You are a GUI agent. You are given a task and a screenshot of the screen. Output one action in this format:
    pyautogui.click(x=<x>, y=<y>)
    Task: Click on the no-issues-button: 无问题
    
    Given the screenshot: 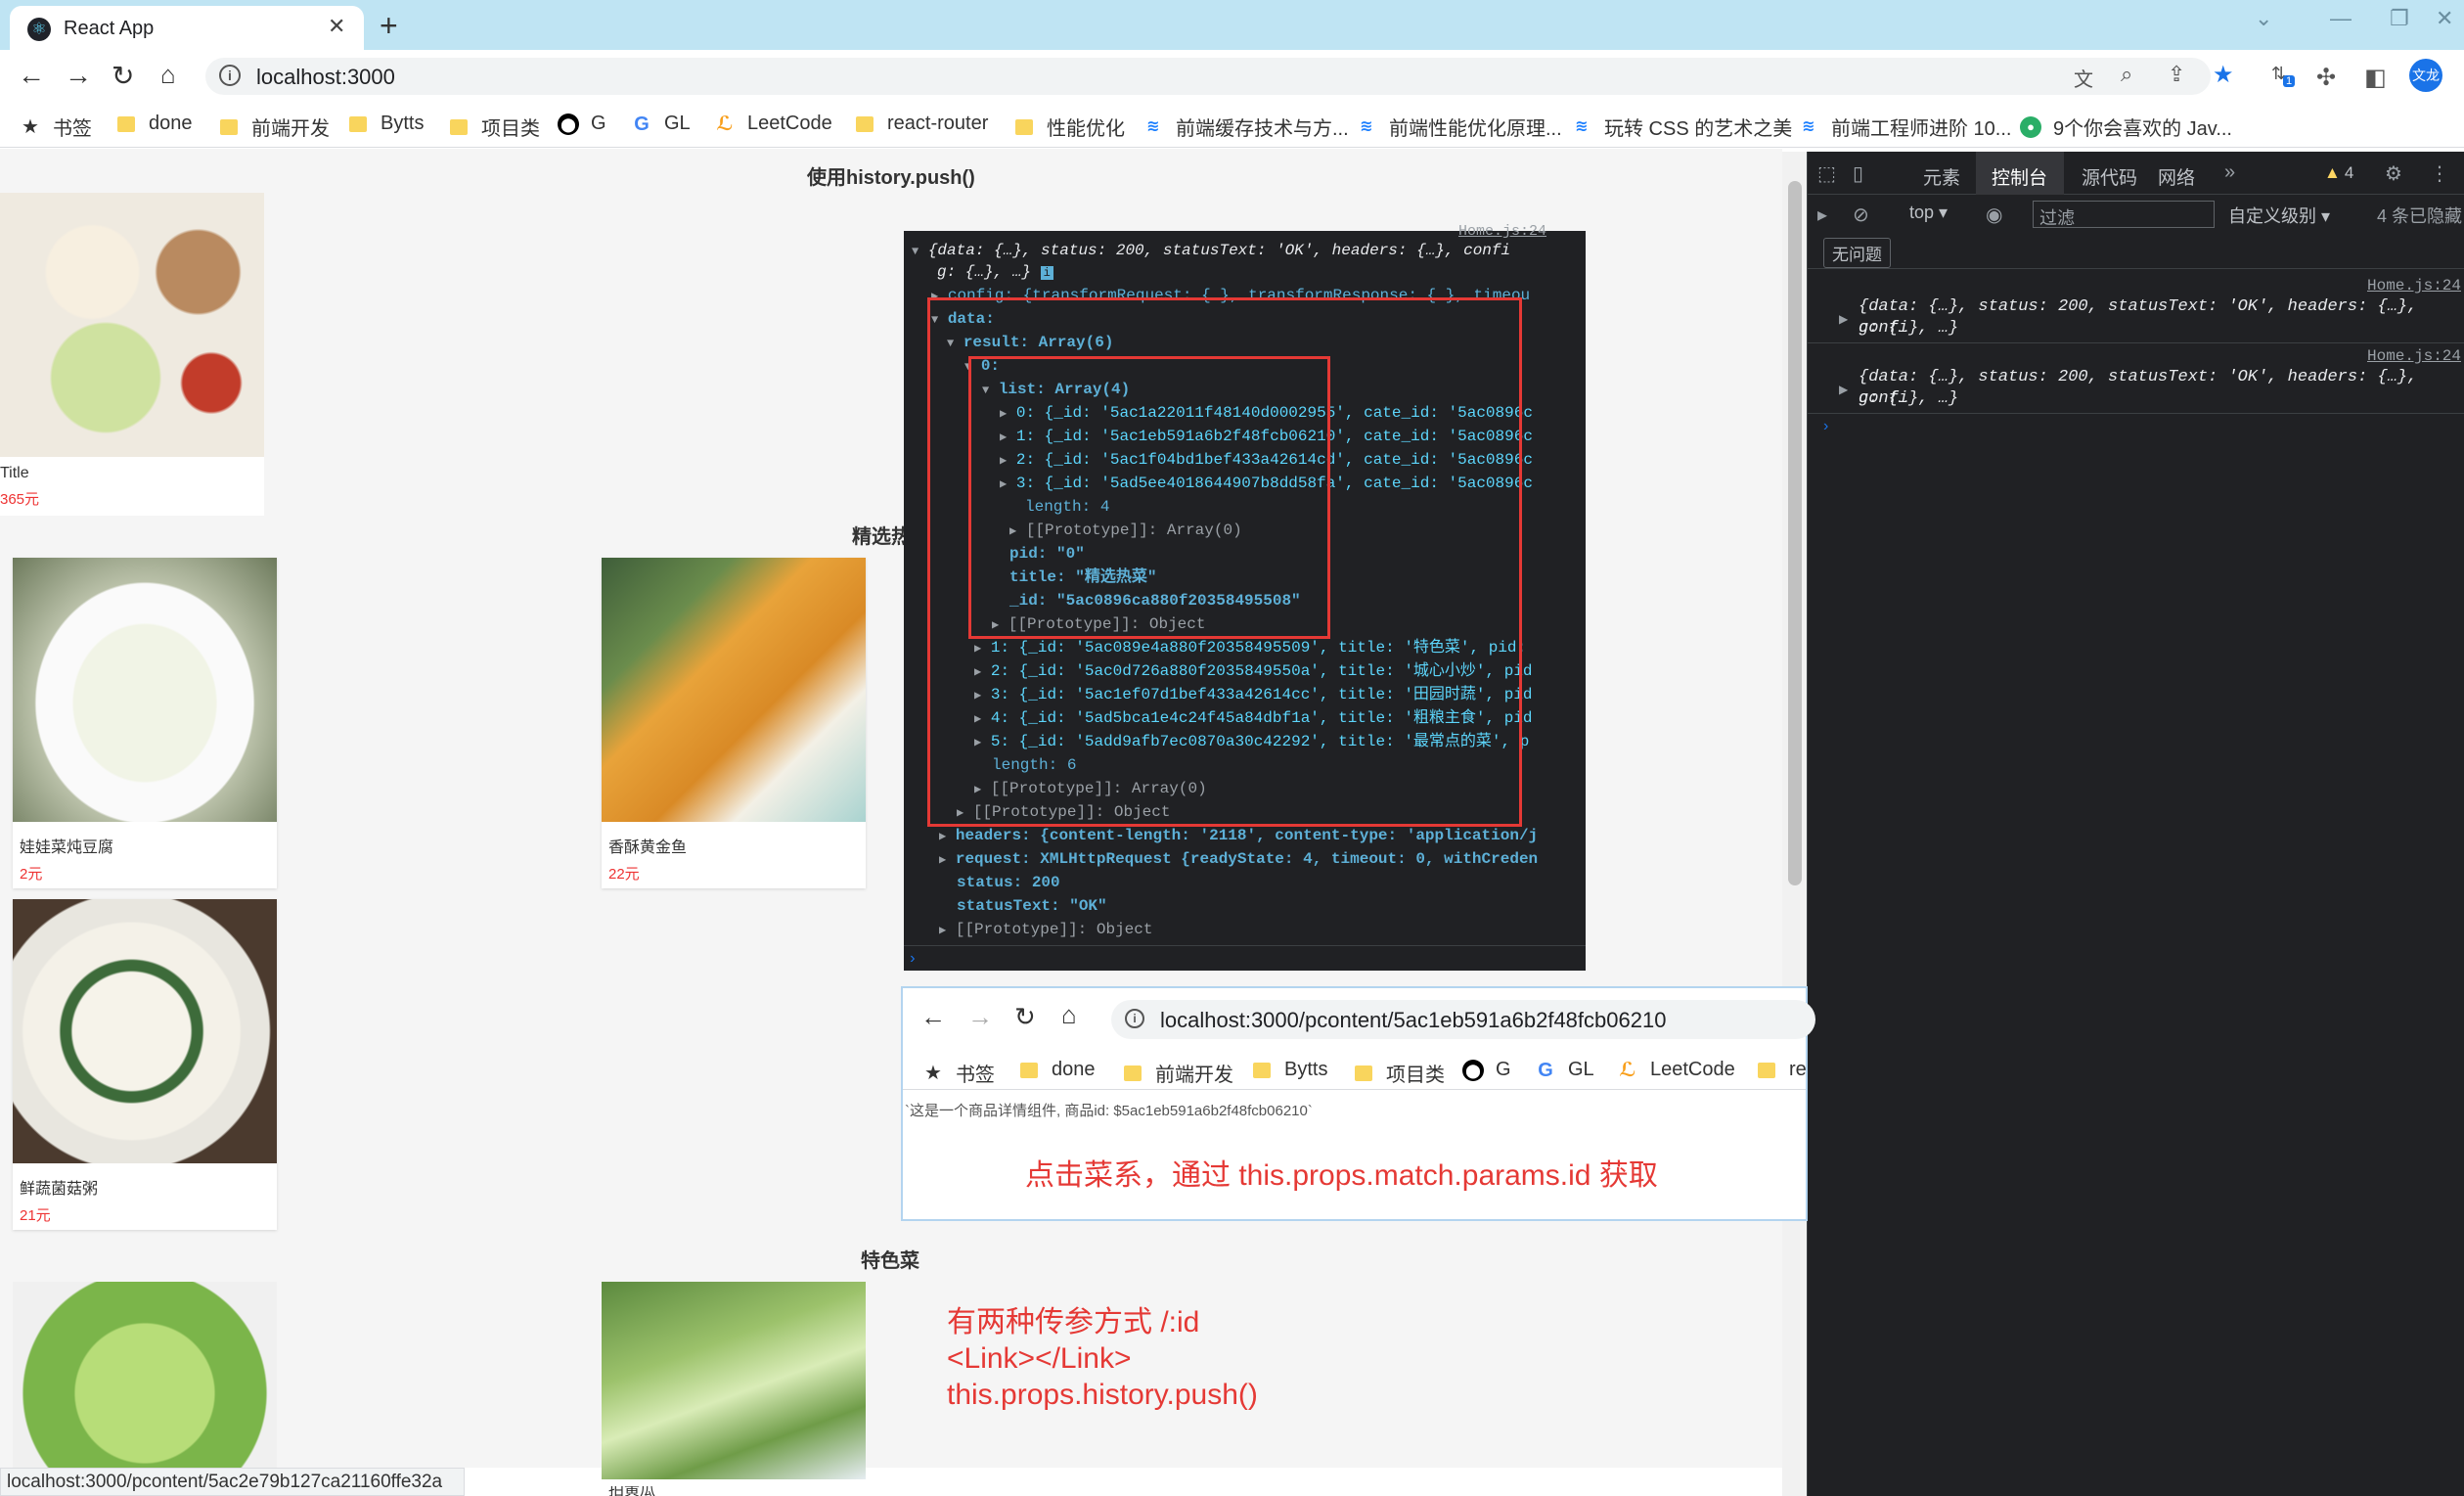 What is the action you would take?
    pyautogui.click(x=1857, y=253)
    